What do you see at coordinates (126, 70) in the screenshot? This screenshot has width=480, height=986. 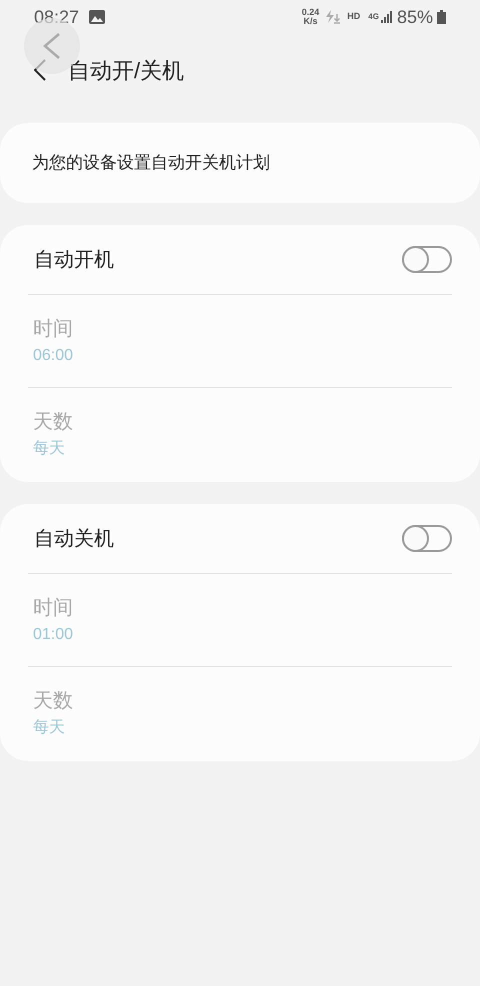 I see `page-title: 自动开/关机` at bounding box center [126, 70].